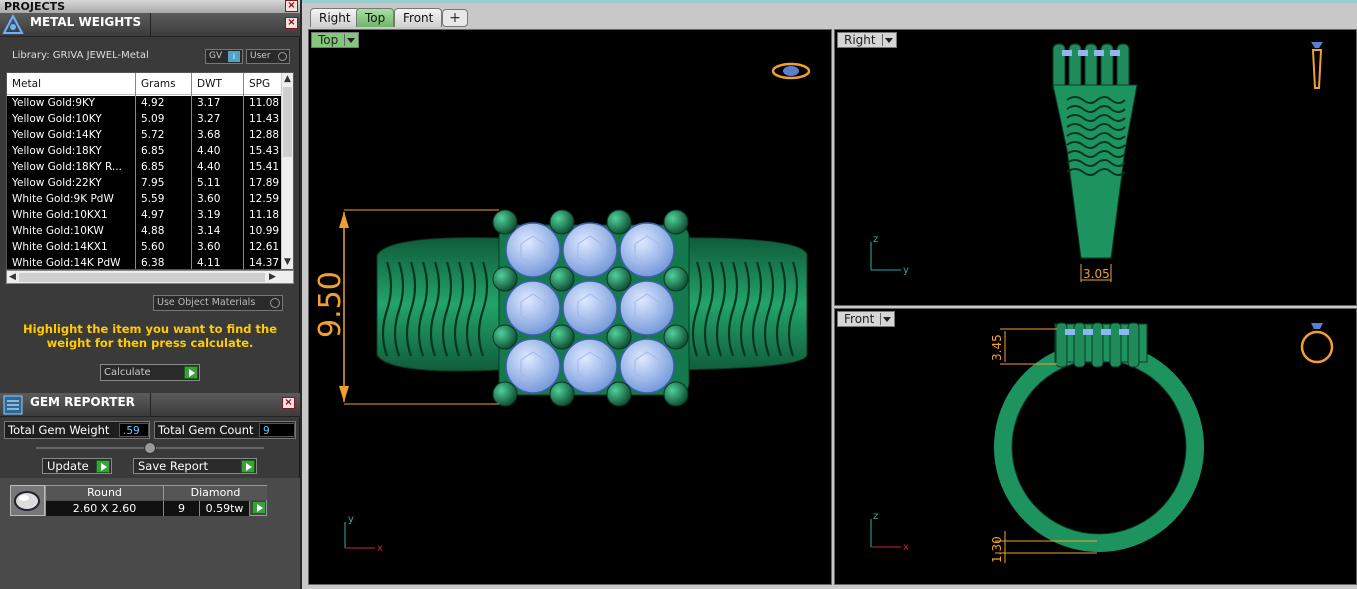 This screenshot has height=589, width=1357. I want to click on table-row: Yellow Gold:9KY 4.92 3.17 11.08, so click(145, 104).